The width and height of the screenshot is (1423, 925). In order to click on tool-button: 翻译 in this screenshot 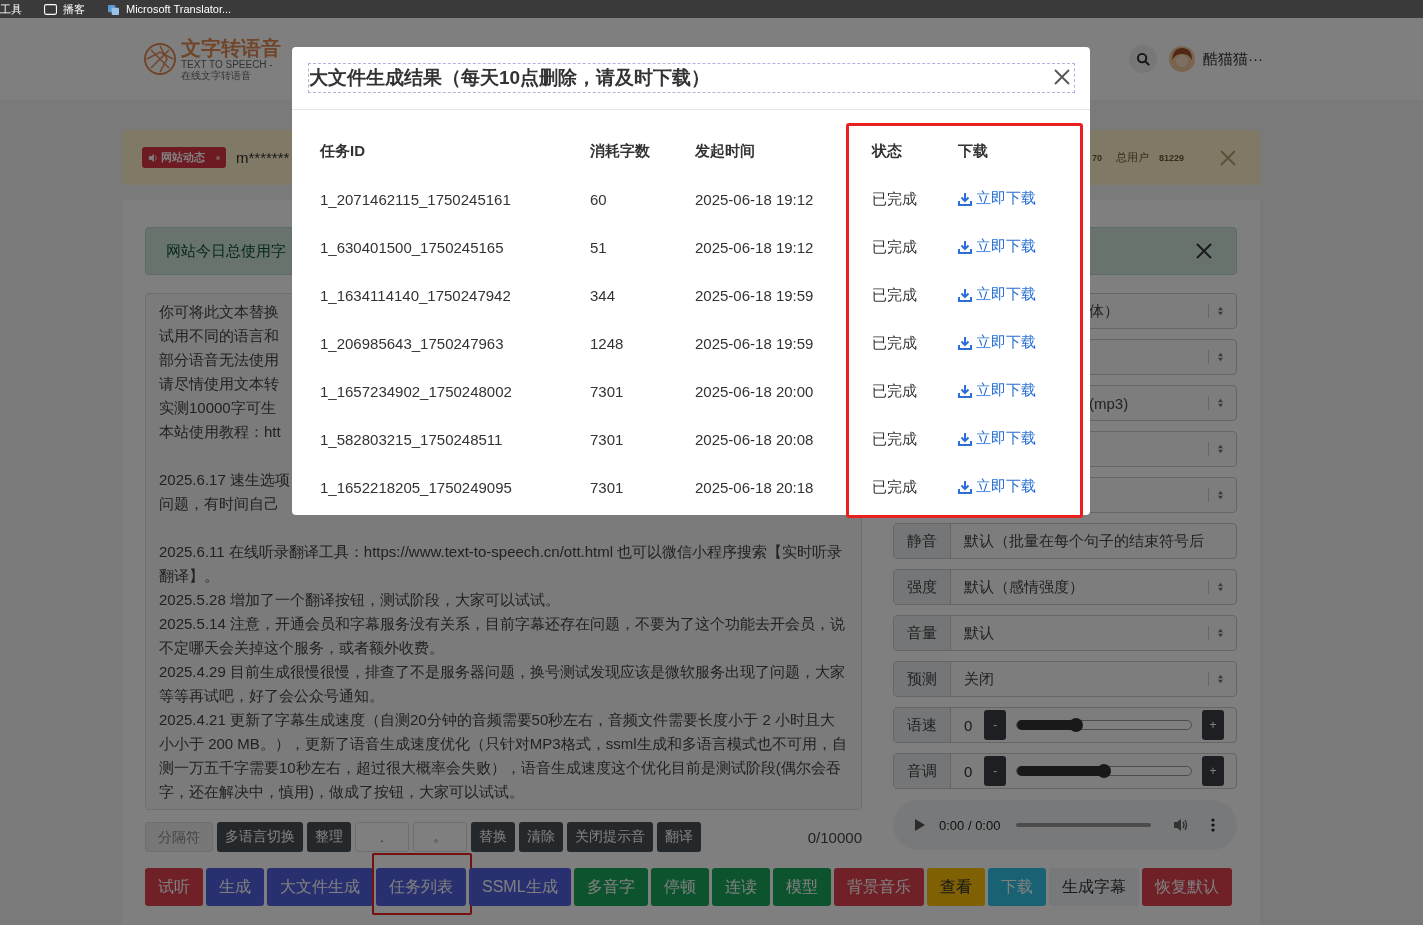, I will do `click(679, 837)`.